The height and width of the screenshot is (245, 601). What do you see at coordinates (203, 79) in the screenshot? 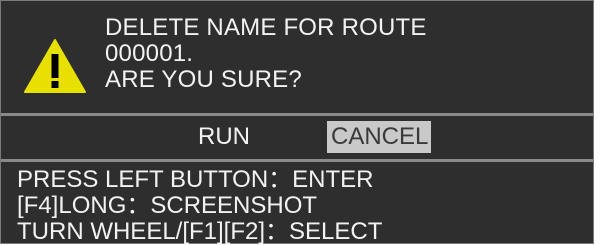
I see `message-line-3: ARE YOU SURE?` at bounding box center [203, 79].